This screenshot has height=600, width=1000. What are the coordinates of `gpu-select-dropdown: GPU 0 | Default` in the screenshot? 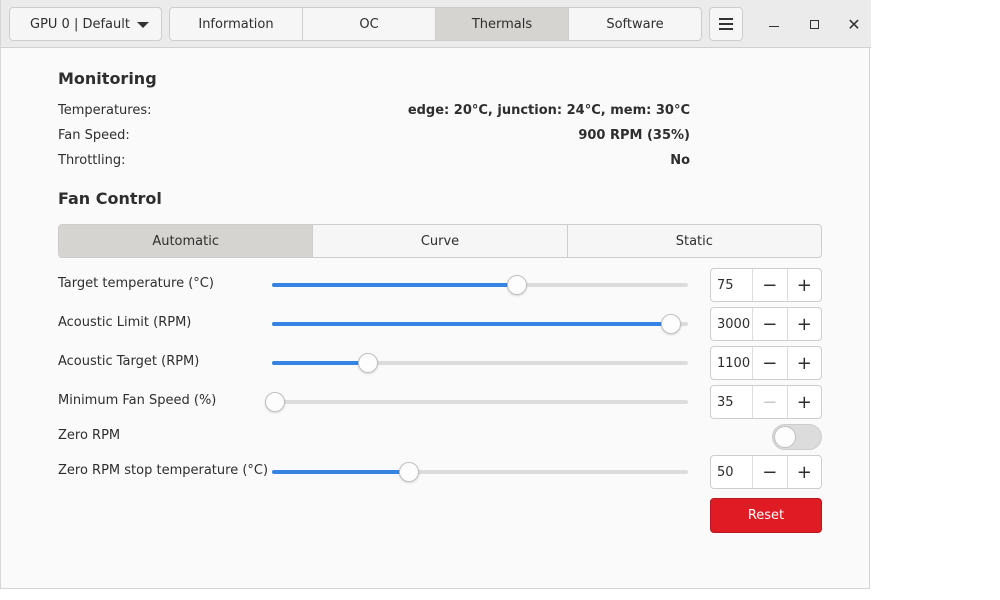 It's located at (85, 24).